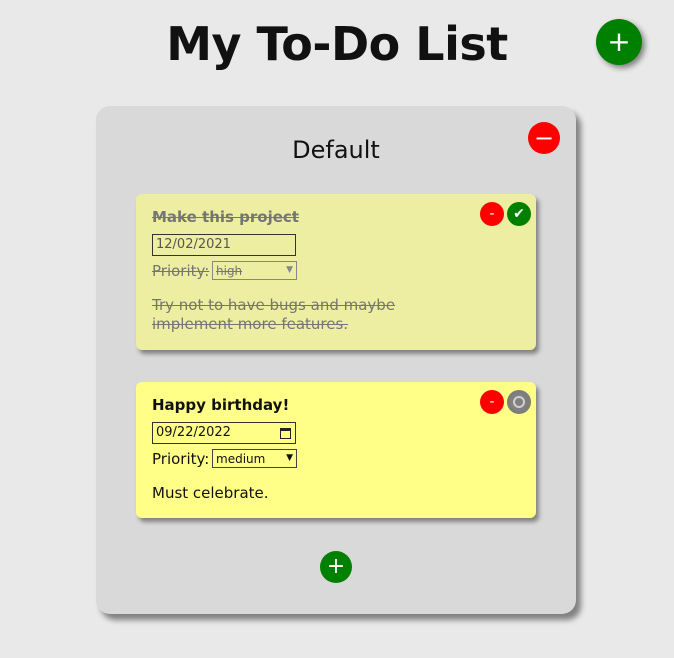 The width and height of the screenshot is (674, 658). I want to click on due-date-value: 12/02/2021, so click(193, 244).